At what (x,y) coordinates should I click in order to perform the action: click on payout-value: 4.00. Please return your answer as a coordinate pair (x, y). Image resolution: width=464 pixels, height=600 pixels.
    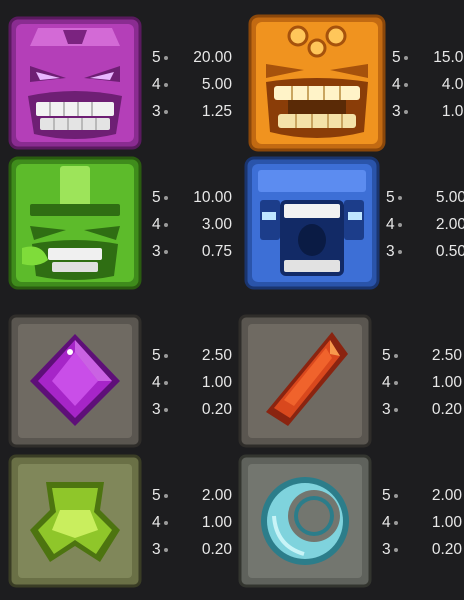
    Looking at the image, I should click on (452, 84).